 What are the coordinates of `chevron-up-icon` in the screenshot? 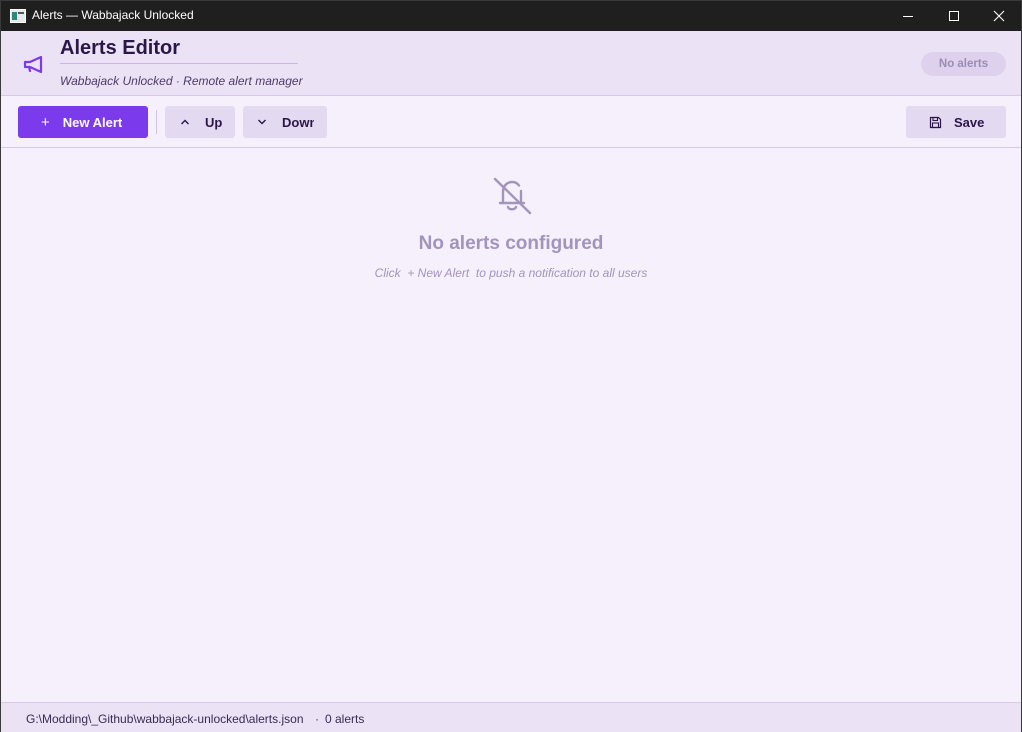 It's located at (185, 122).